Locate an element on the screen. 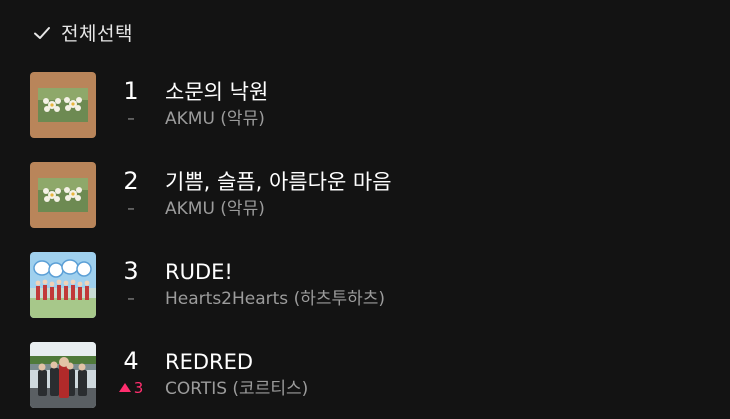  track-row: 4 3 REDRED CORTIS (코르티스) is located at coordinates (375, 375).